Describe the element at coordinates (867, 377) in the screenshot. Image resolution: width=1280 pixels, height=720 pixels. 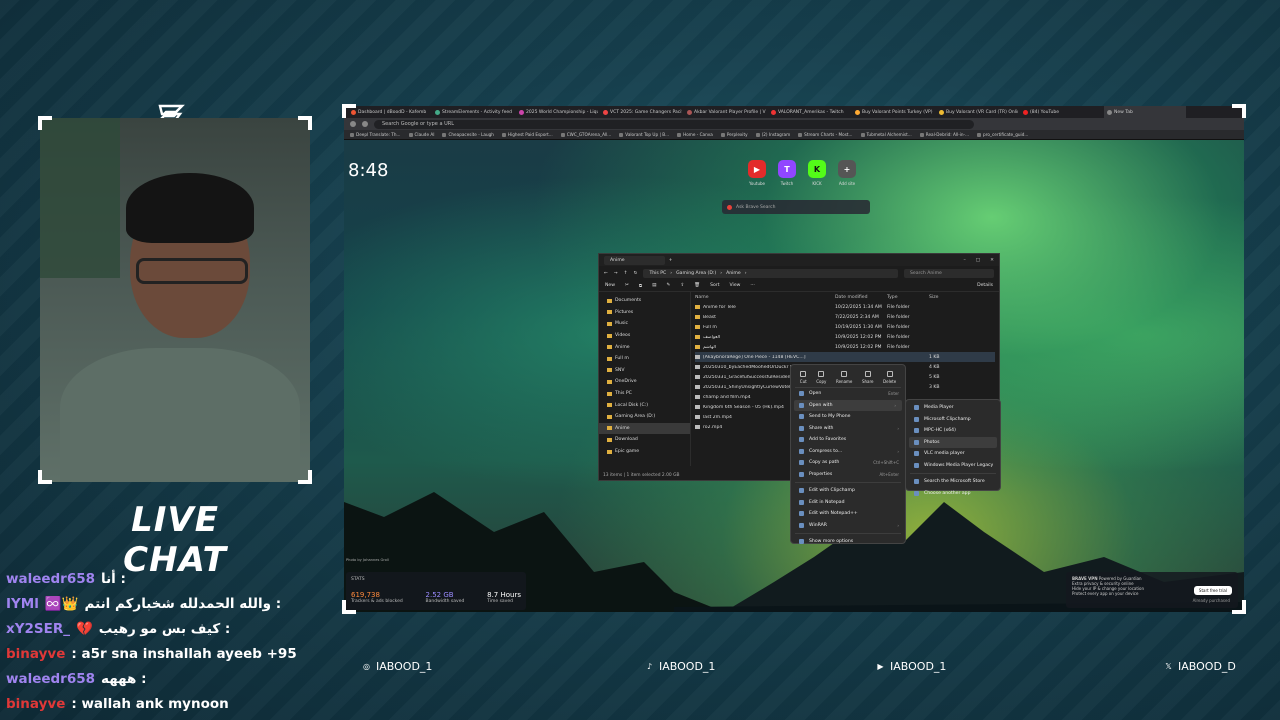
I see `share-action: Share` at that location.